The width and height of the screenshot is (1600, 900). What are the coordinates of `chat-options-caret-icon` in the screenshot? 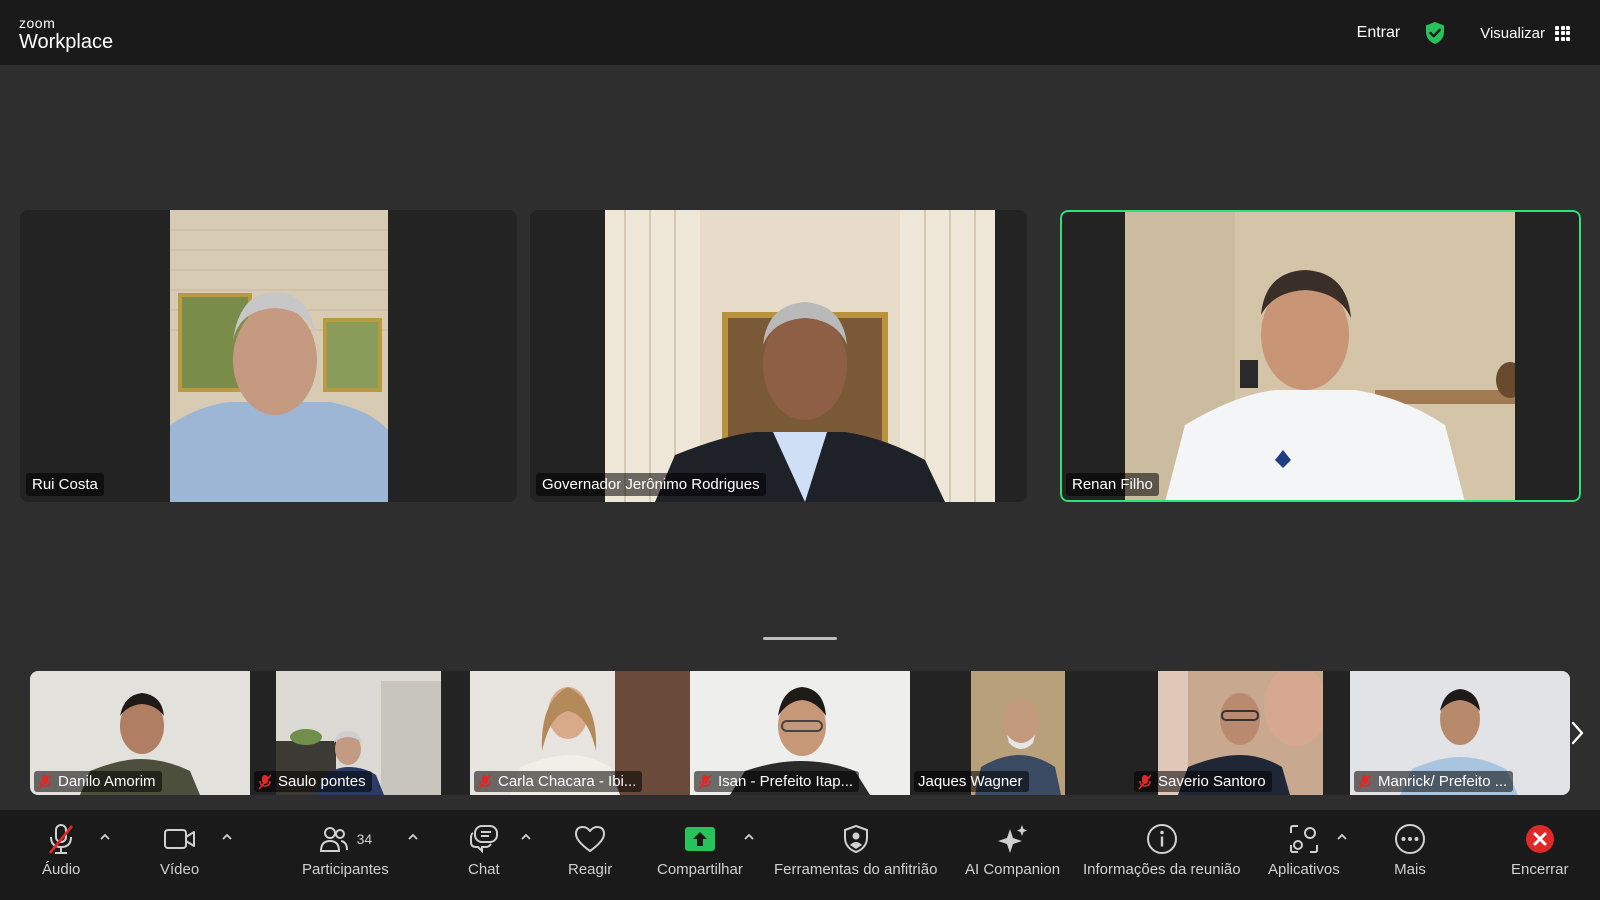 It's located at (526, 837).